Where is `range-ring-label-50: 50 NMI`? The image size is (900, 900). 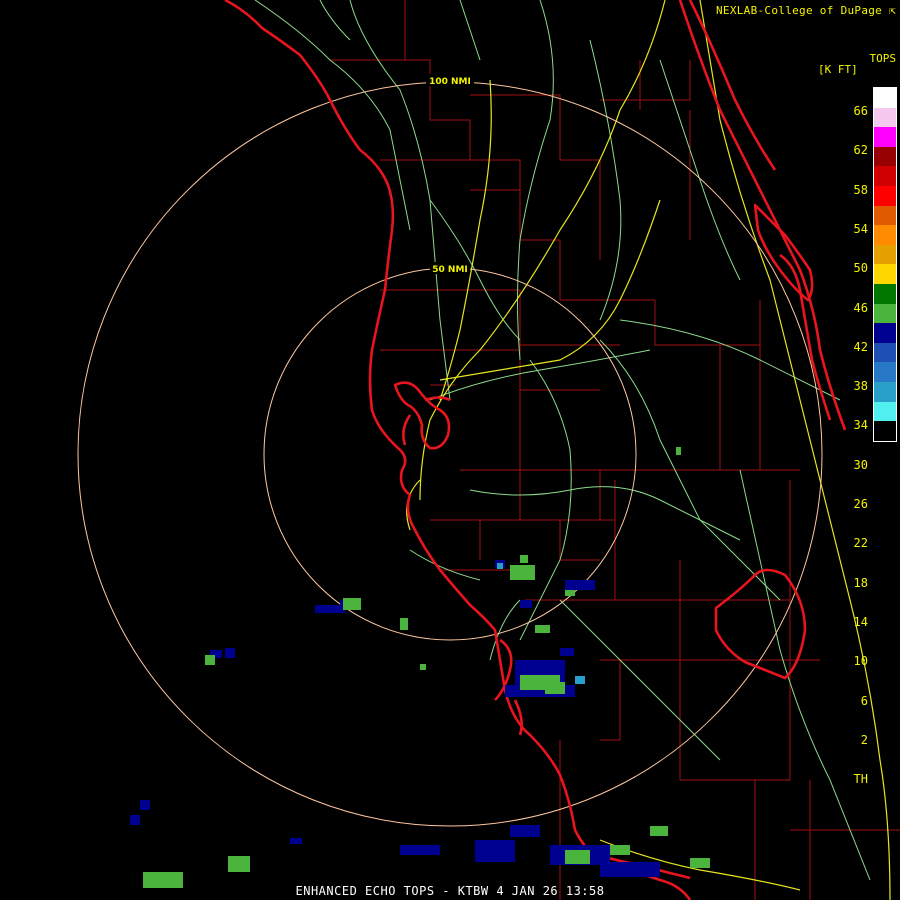 range-ring-label-50: 50 NMI is located at coordinates (450, 270).